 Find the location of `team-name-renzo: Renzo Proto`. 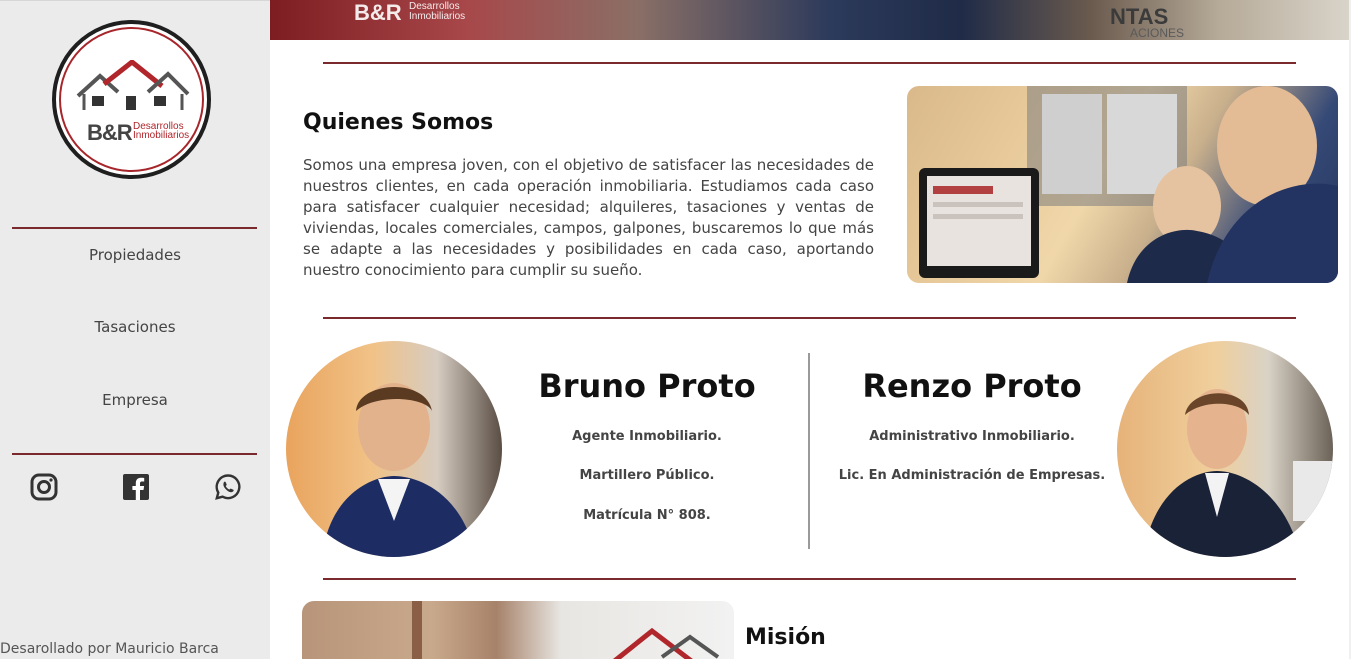

team-name-renzo: Renzo Proto is located at coordinates (972, 386).